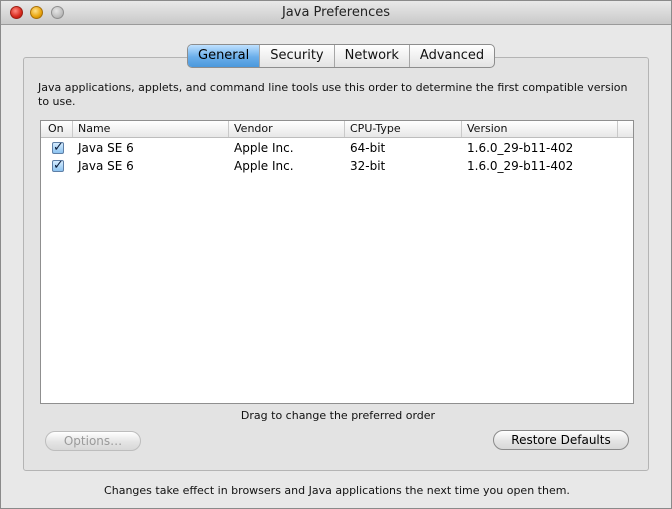 This screenshot has width=672, height=509. Describe the element at coordinates (287, 129) in the screenshot. I see `column-header-vendor: Vendor` at that location.